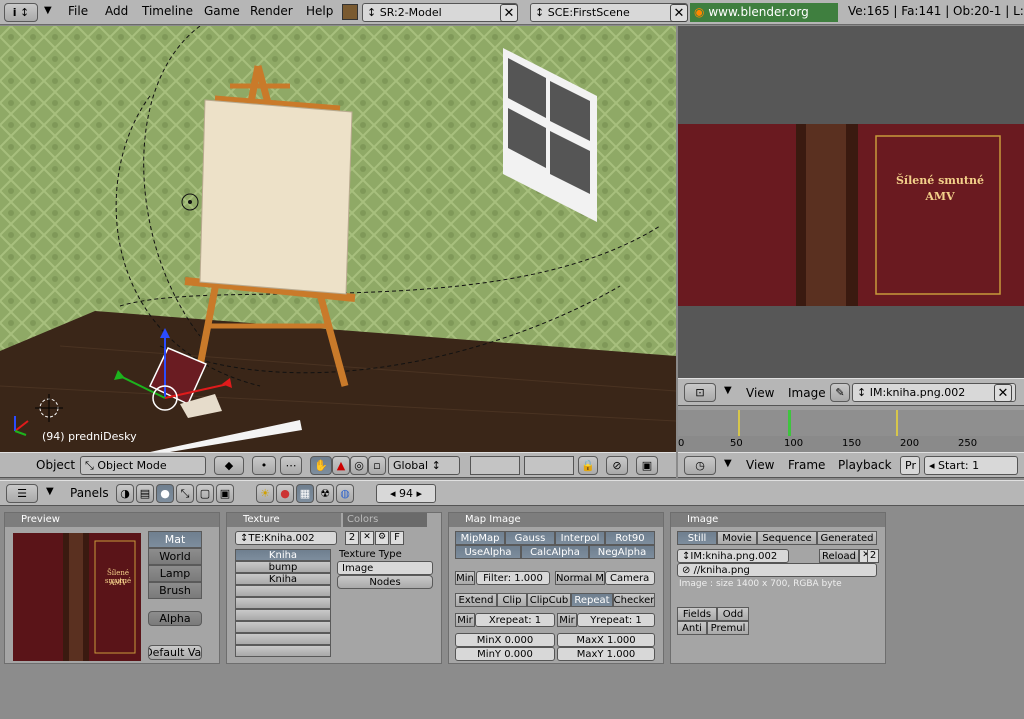 The image size is (1024, 719). I want to click on logic-context-button: ◑, so click(125, 493).